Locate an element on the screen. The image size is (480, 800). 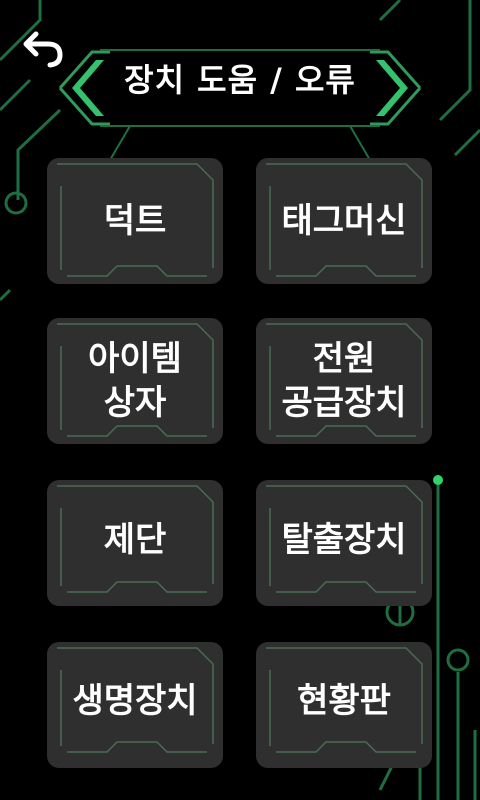
tile-duct: 덕트 is located at coordinates (135, 221).